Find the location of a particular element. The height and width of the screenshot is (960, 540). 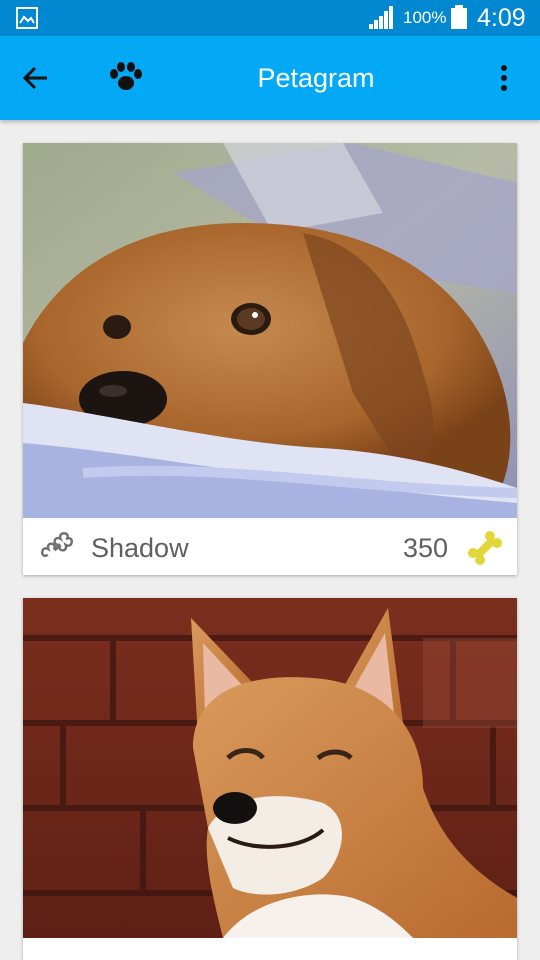

status-bar: 100% 4:09 is located at coordinates (270, 18).